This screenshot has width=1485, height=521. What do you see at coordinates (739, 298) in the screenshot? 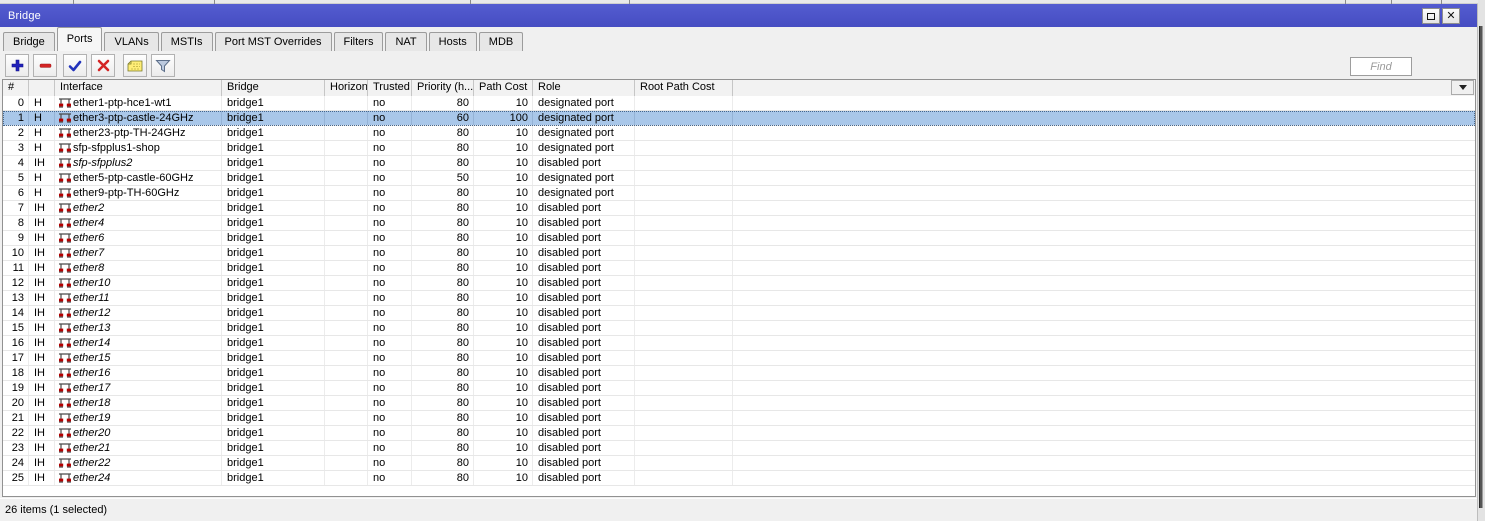
I see `table-row: 13 IH ether11 bridge1 no 80 10 disabled port` at bounding box center [739, 298].